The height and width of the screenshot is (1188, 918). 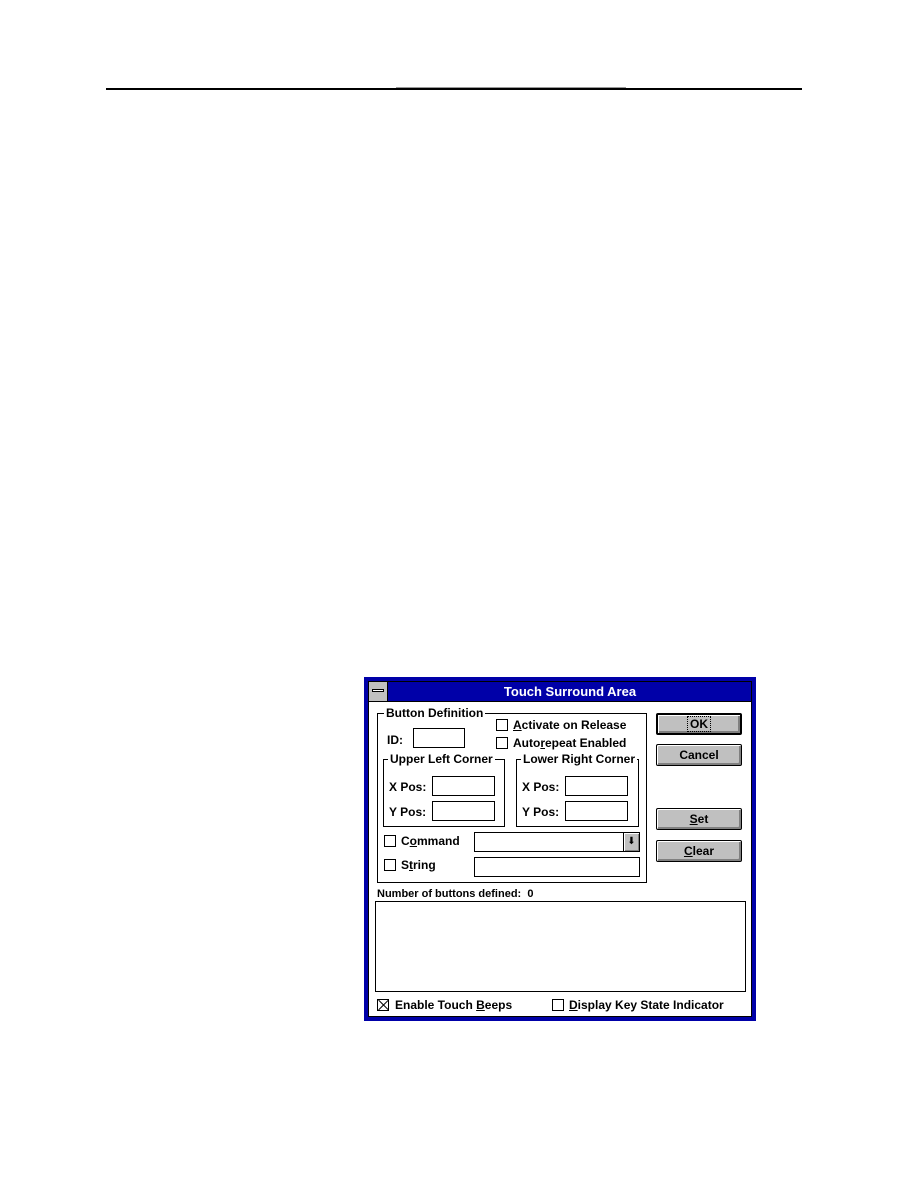 I want to click on activate-on-release-checkbox, so click(x=502, y=725).